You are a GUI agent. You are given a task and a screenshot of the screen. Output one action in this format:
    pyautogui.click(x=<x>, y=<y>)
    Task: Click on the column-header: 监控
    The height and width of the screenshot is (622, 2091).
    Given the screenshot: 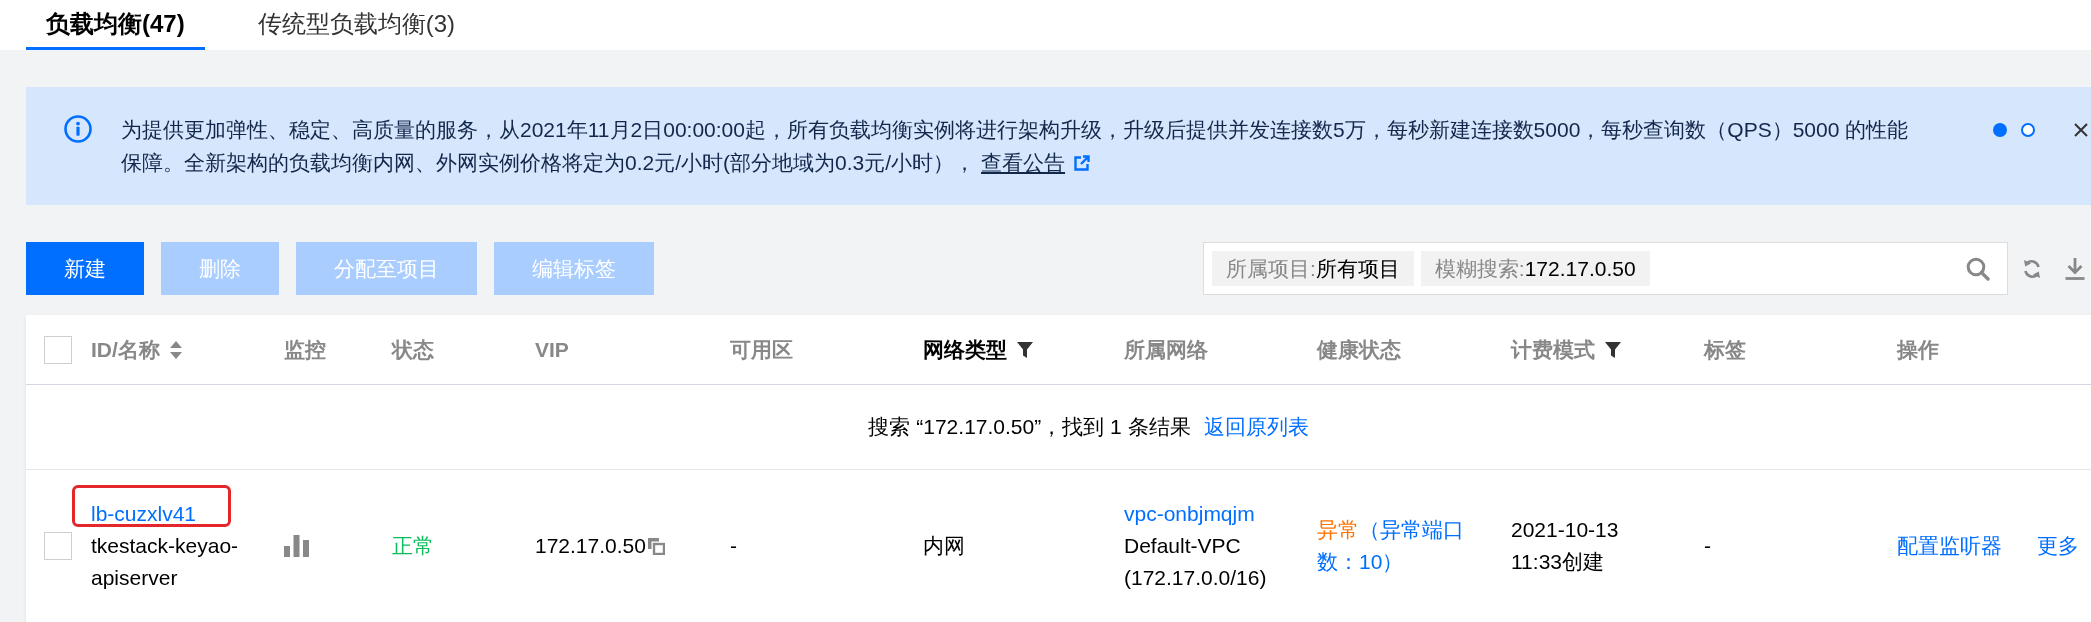 What is the action you would take?
    pyautogui.click(x=305, y=349)
    